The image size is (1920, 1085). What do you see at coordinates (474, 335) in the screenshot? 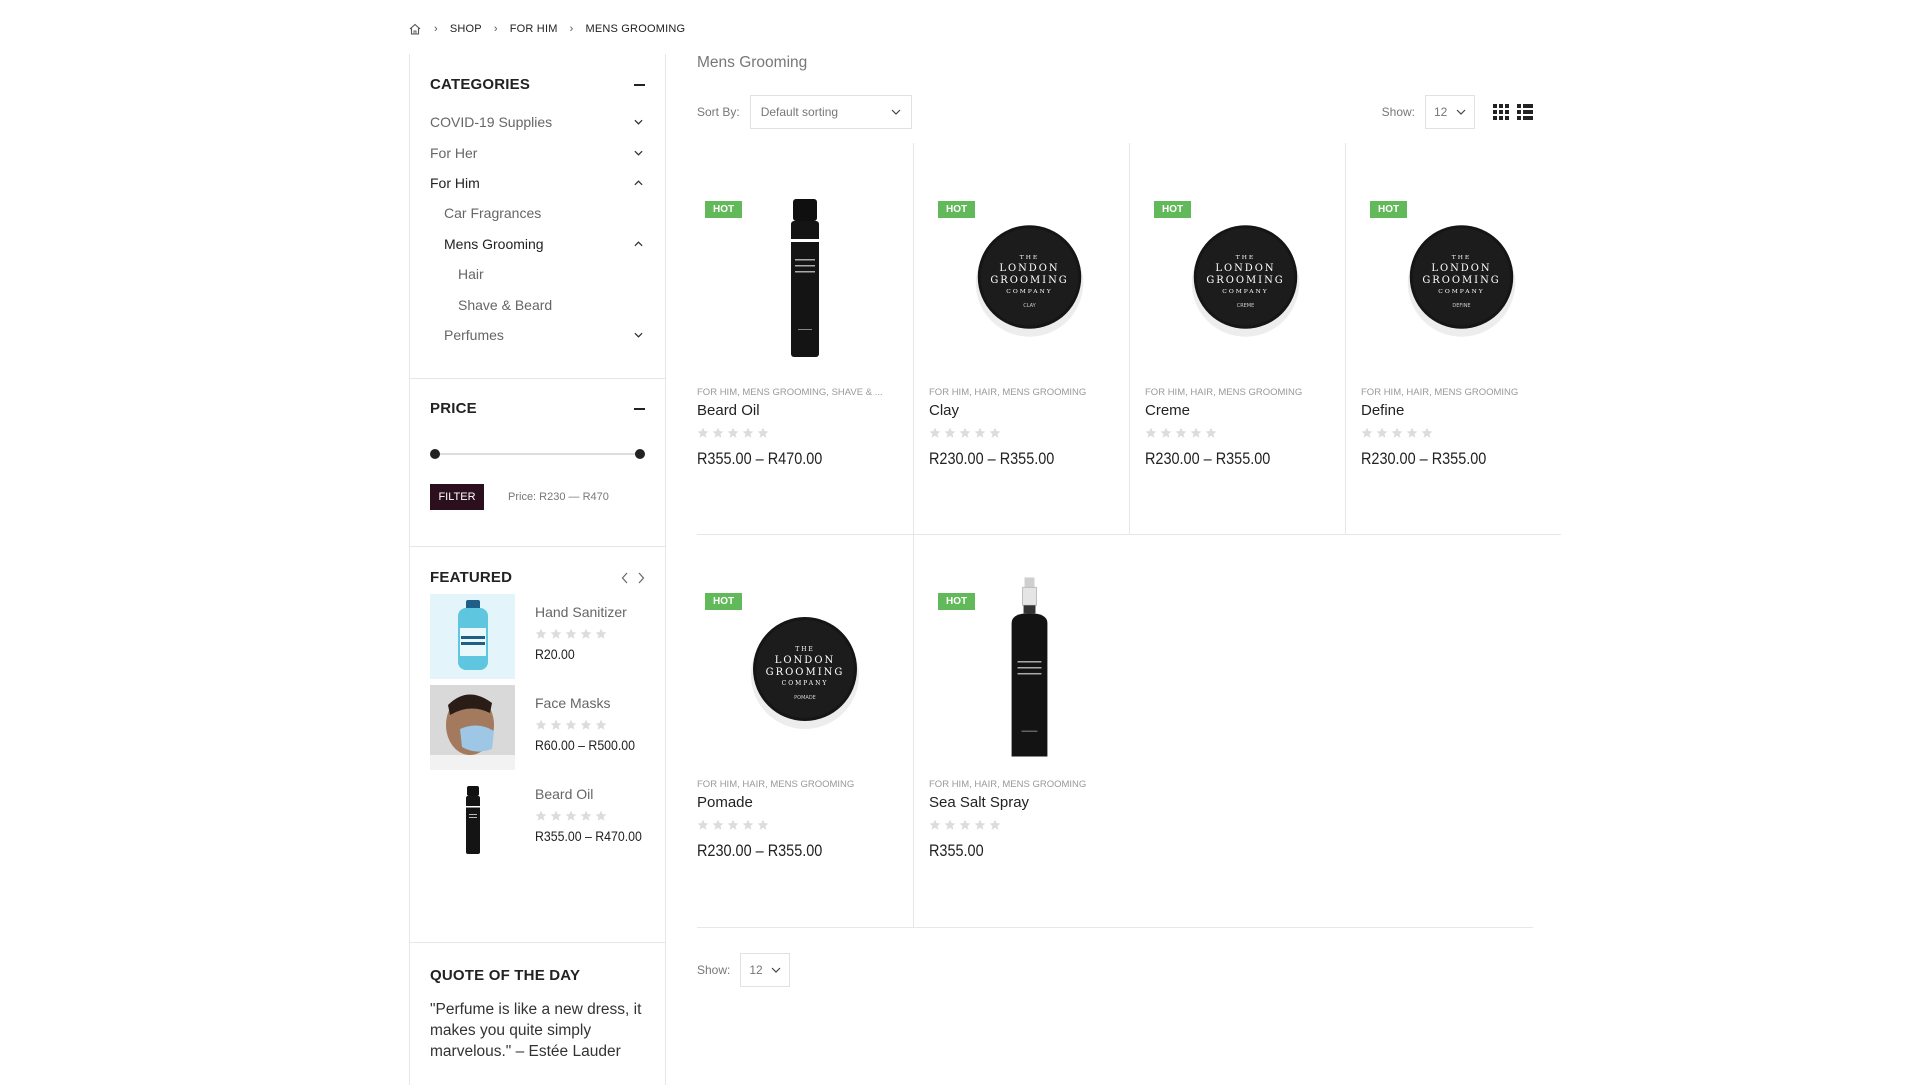
I see `category-label: Perfumes` at bounding box center [474, 335].